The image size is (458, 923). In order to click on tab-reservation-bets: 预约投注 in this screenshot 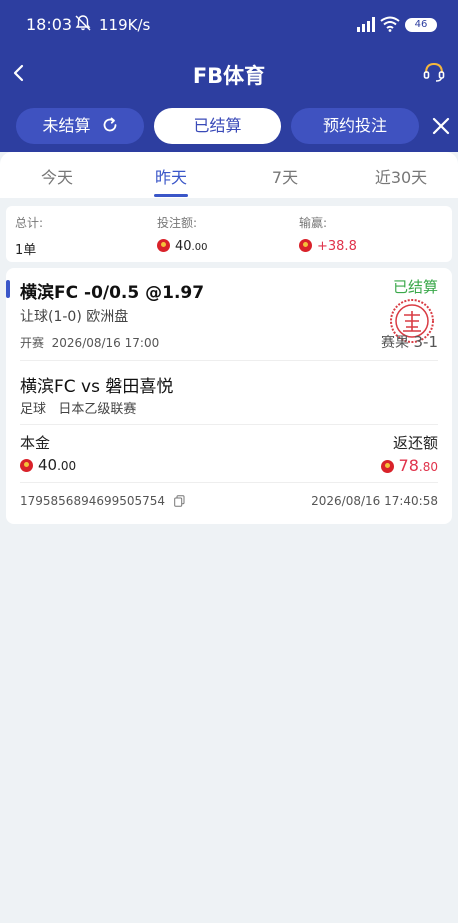, I will do `click(355, 126)`.